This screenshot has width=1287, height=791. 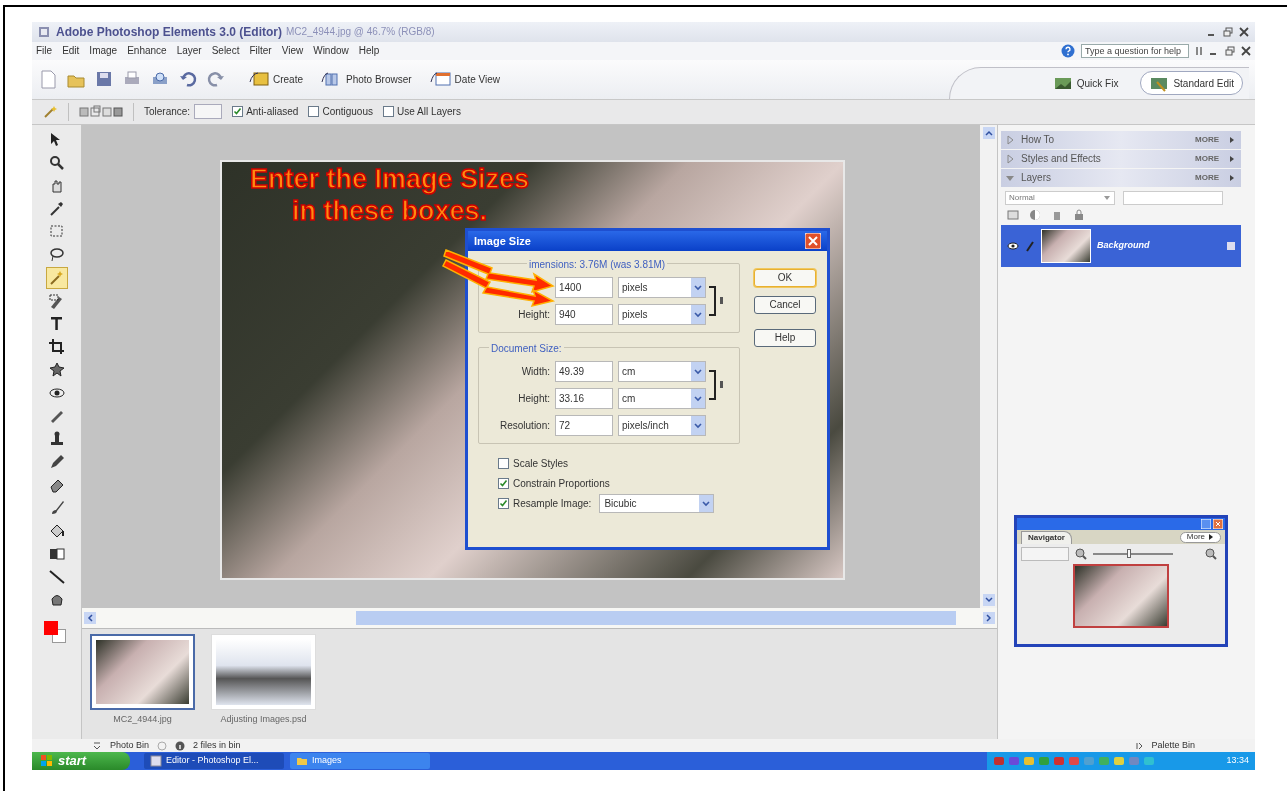 I want to click on document-name: MC2_4944.jpg @ 46.7% (RGB/8), so click(x=360, y=32).